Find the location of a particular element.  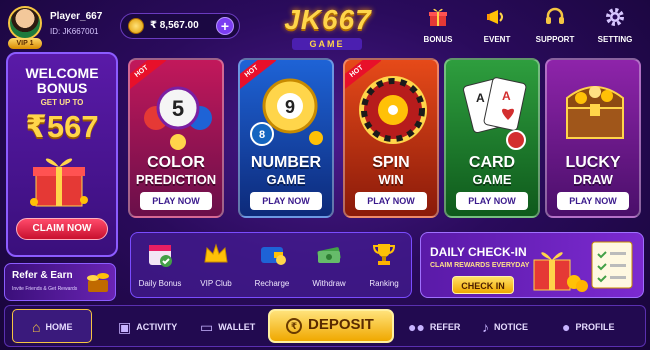

deposit-label: DEPOSIT is located at coordinates (341, 324).